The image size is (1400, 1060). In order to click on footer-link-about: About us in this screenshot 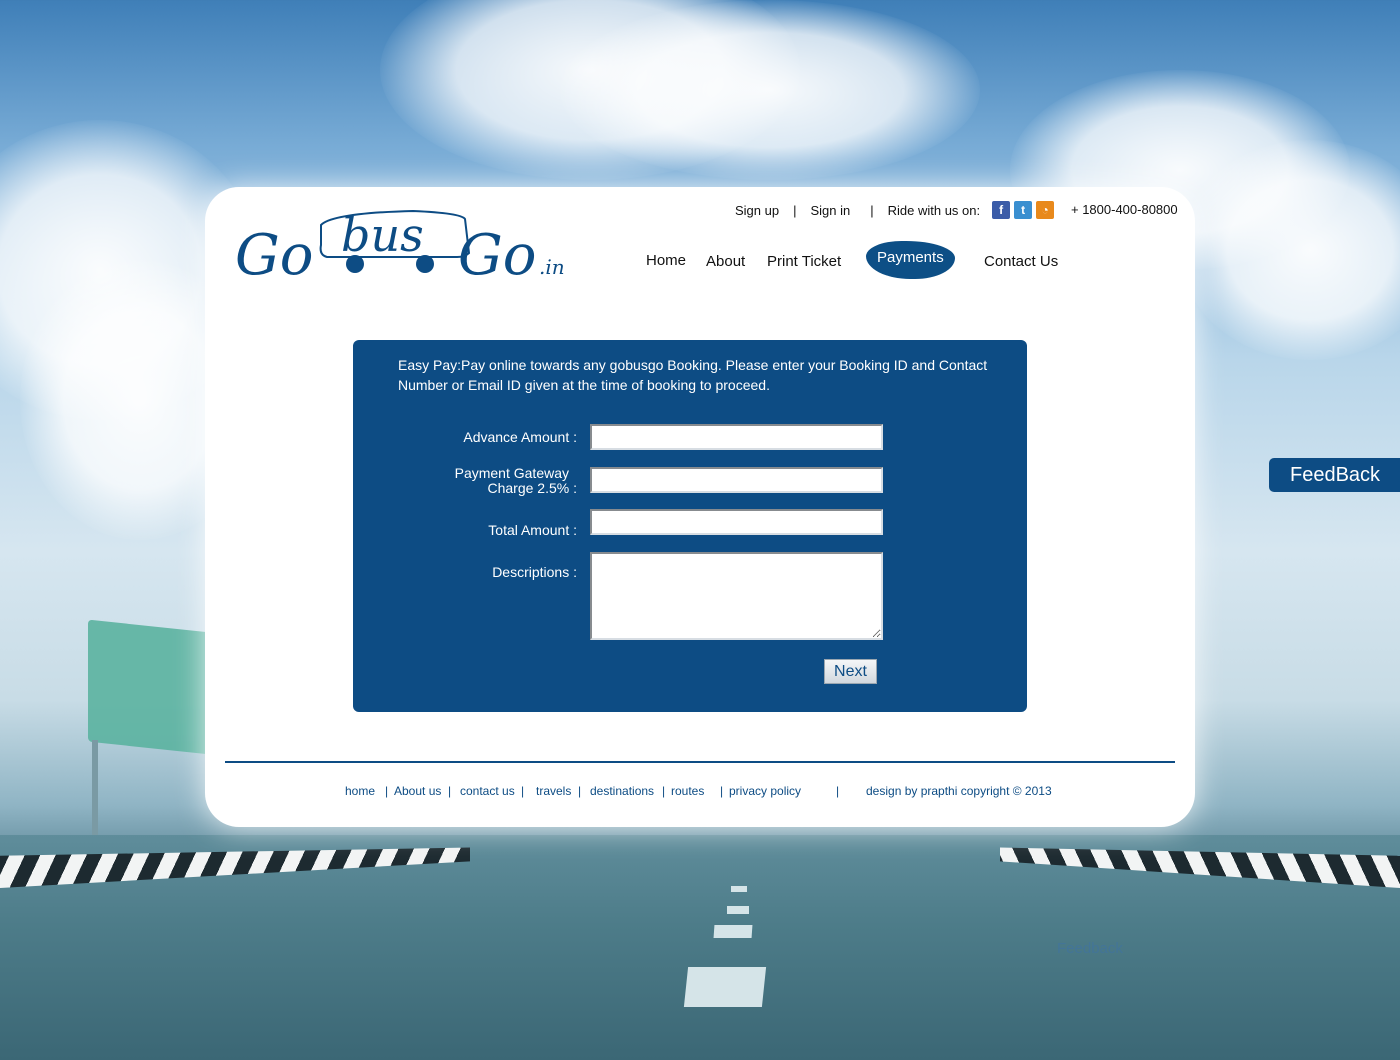, I will do `click(417, 791)`.